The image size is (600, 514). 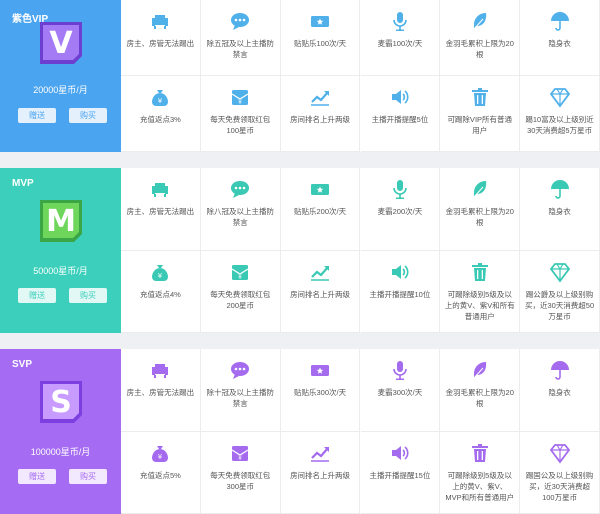 I want to click on privilege-text: 麦霸200次/天, so click(x=400, y=211).